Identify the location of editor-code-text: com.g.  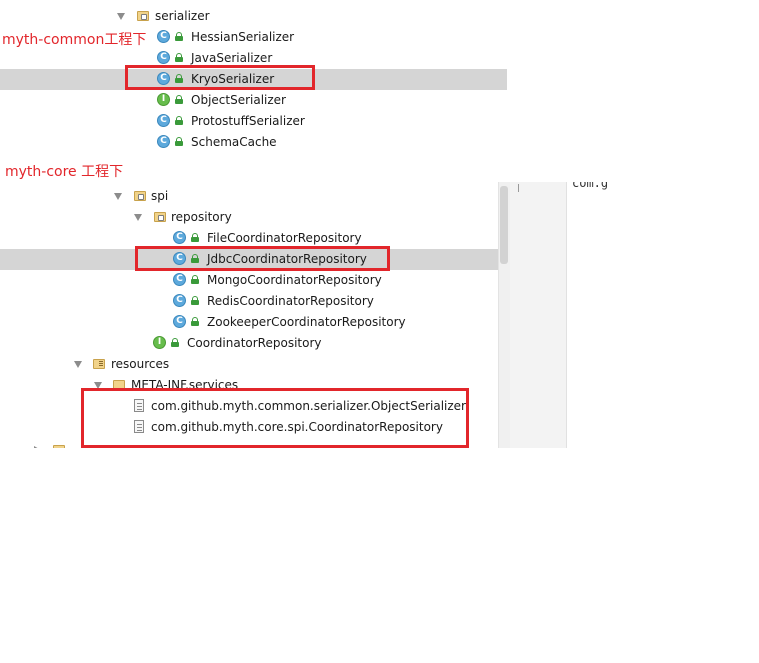
(590, 186).